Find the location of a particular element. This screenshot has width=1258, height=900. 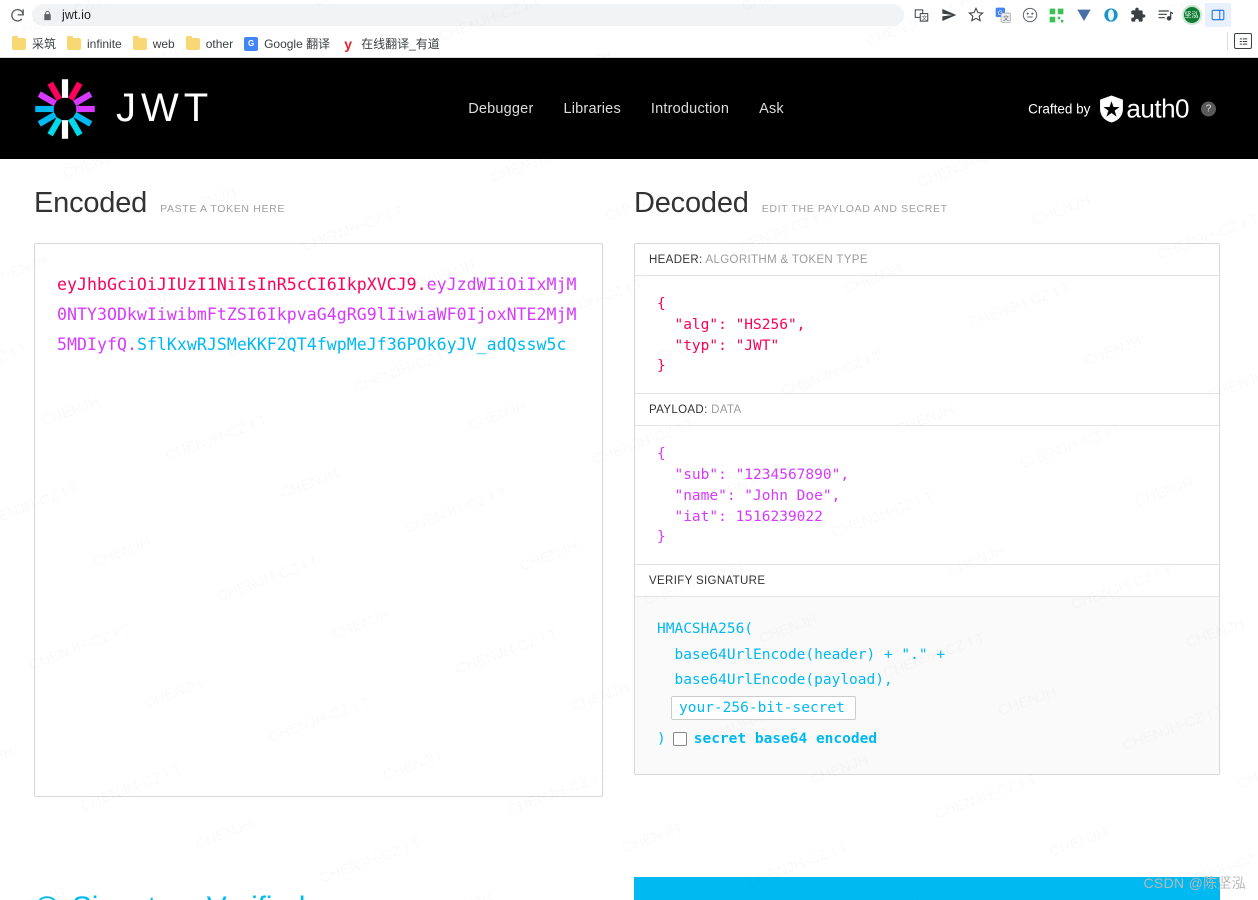

send-icon is located at coordinates (948, 15).